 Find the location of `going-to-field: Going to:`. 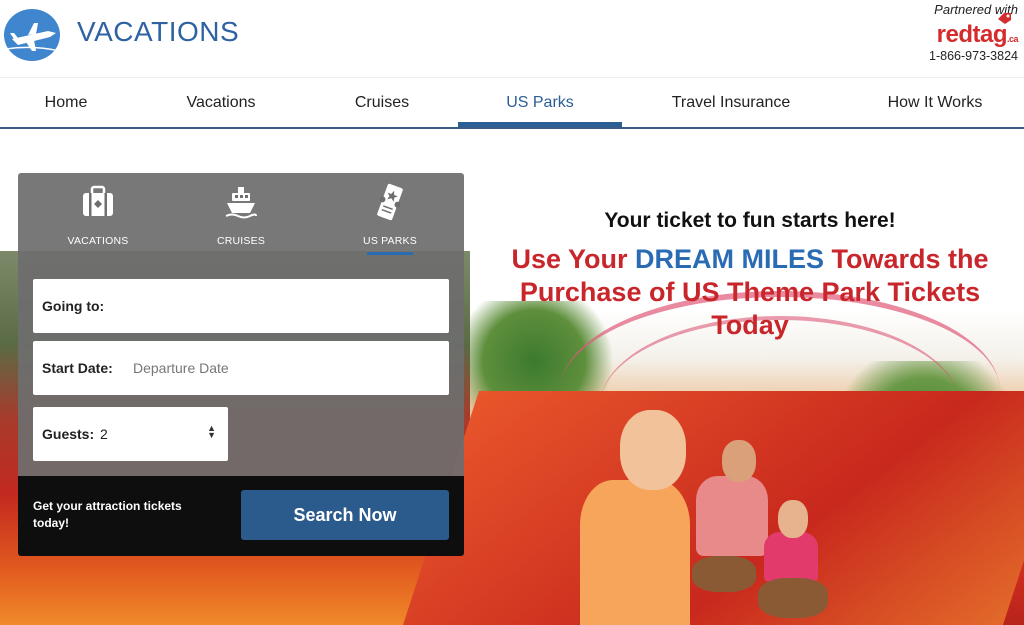

going-to-field: Going to: is located at coordinates (241, 306).